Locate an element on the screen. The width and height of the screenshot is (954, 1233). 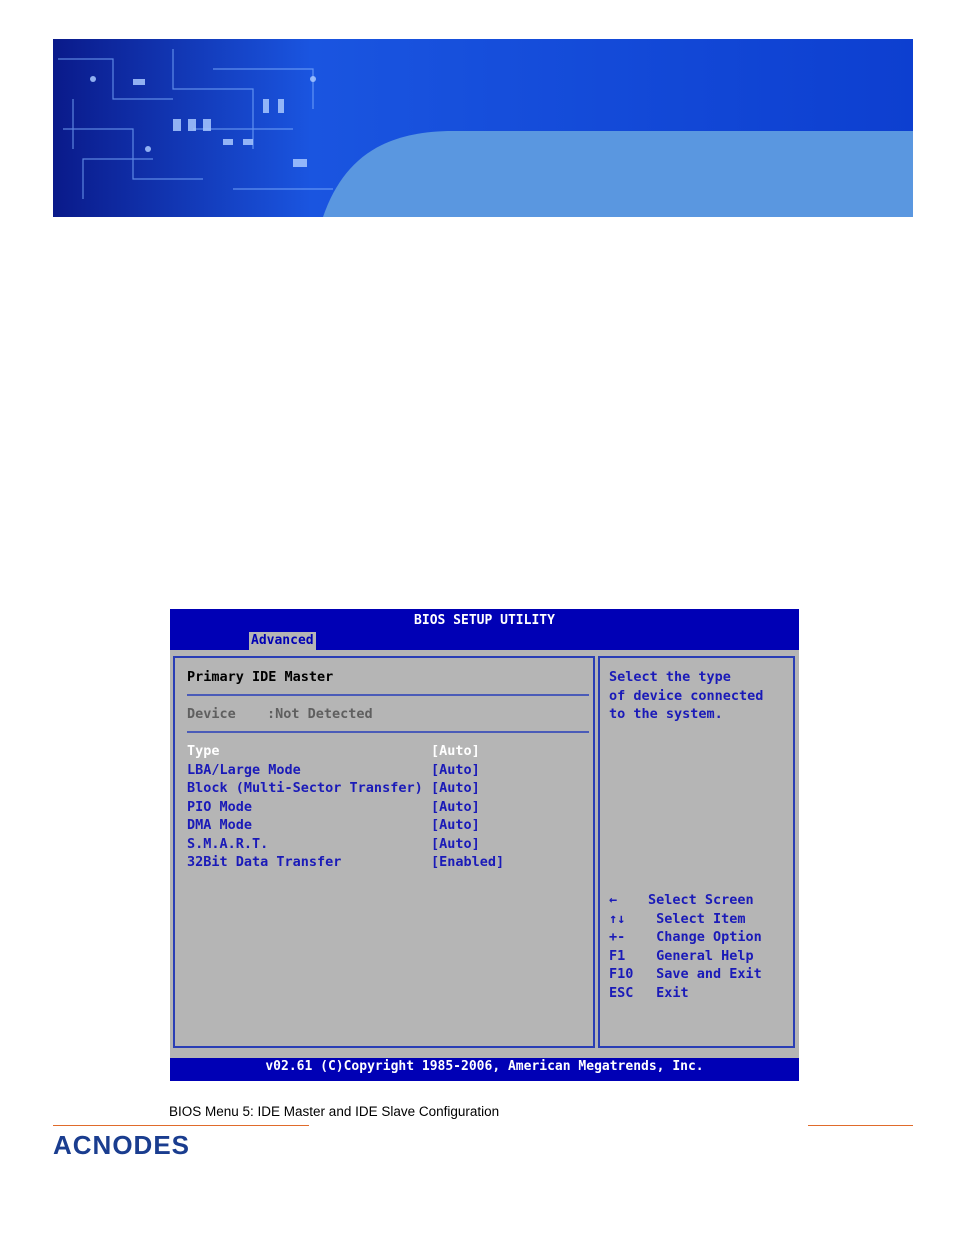
device-label: Device is located at coordinates (211, 714).